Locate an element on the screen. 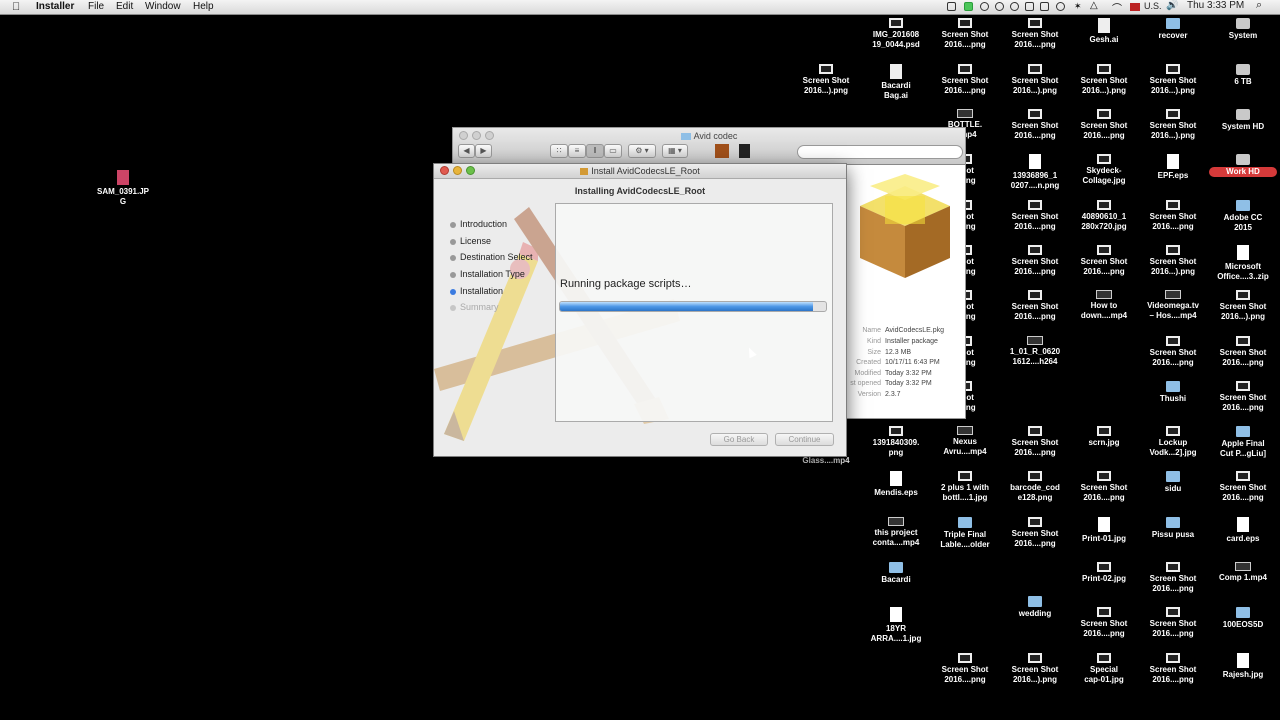 Image resolution: width=1280 pixels, height=720 pixels. desktop-icon: wedding is located at coordinates (1035, 607).